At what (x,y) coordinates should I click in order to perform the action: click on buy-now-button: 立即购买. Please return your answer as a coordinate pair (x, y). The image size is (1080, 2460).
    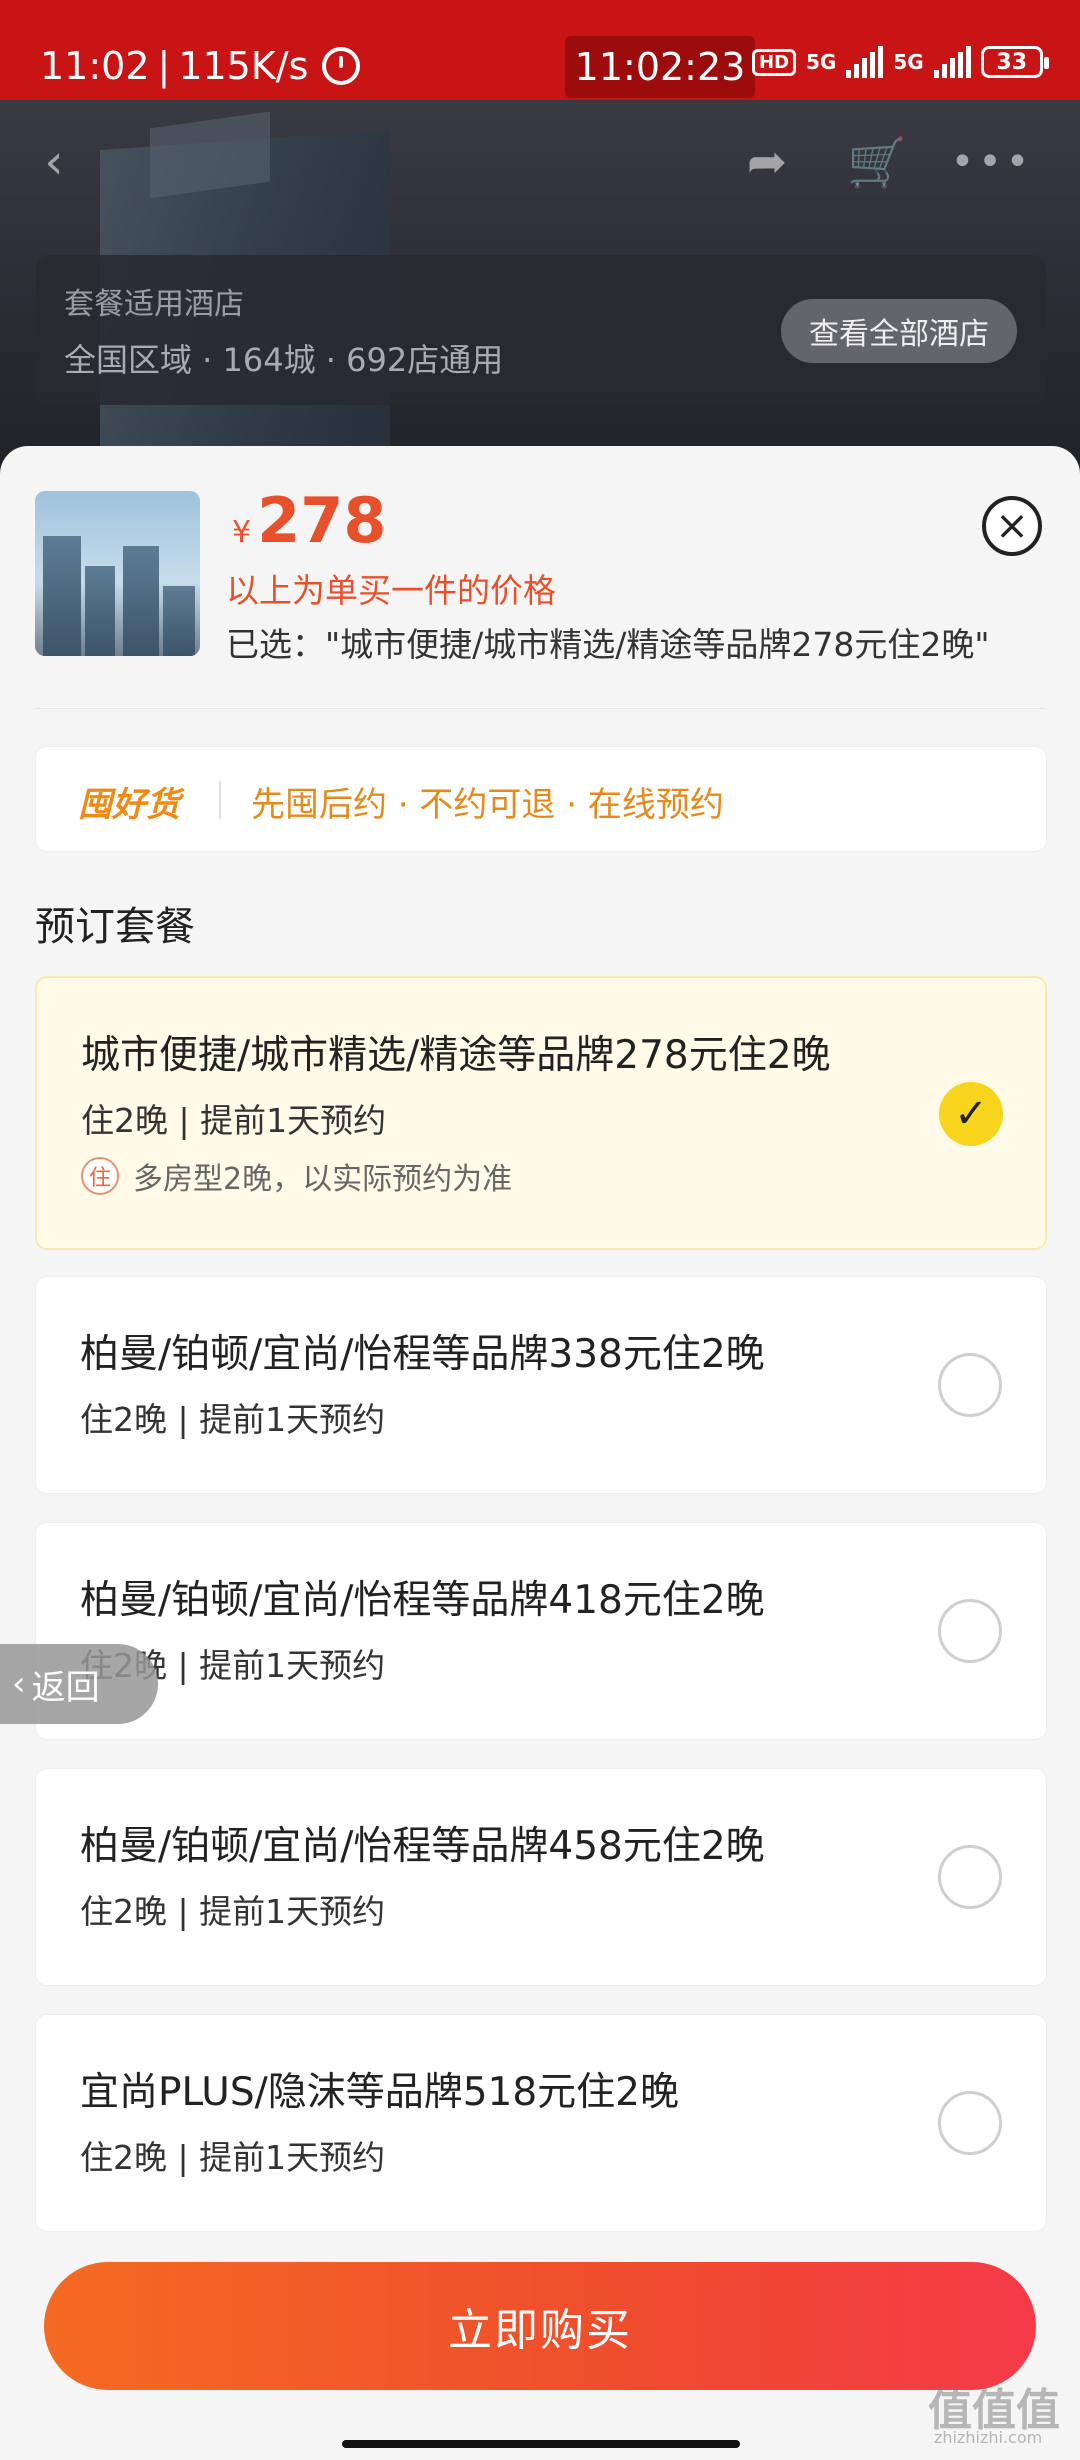
    Looking at the image, I should click on (540, 2326).